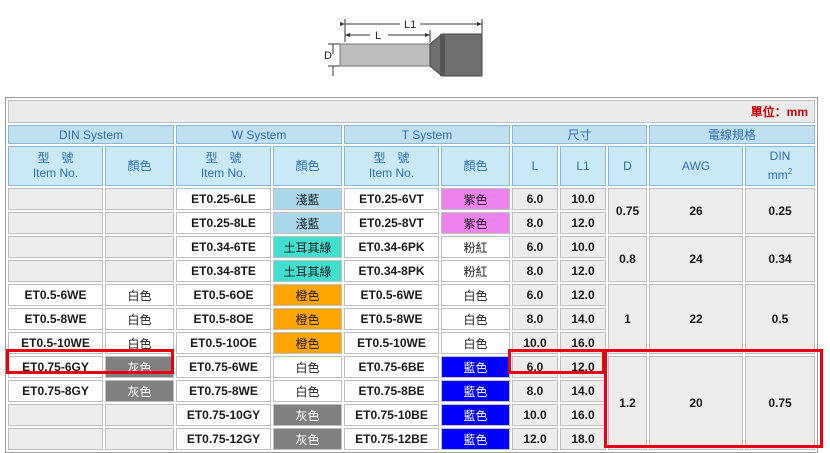 The height and width of the screenshot is (453, 830). What do you see at coordinates (328, 56) in the screenshot?
I see `diagram-d-label: D` at bounding box center [328, 56].